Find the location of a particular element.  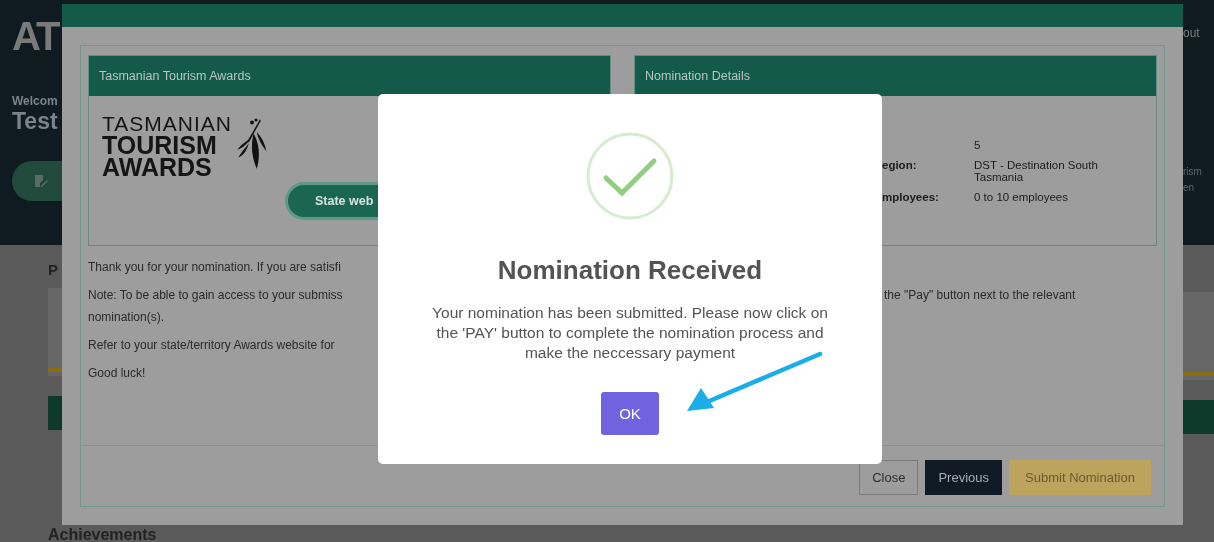

detail-label: egion: is located at coordinates (899, 165).